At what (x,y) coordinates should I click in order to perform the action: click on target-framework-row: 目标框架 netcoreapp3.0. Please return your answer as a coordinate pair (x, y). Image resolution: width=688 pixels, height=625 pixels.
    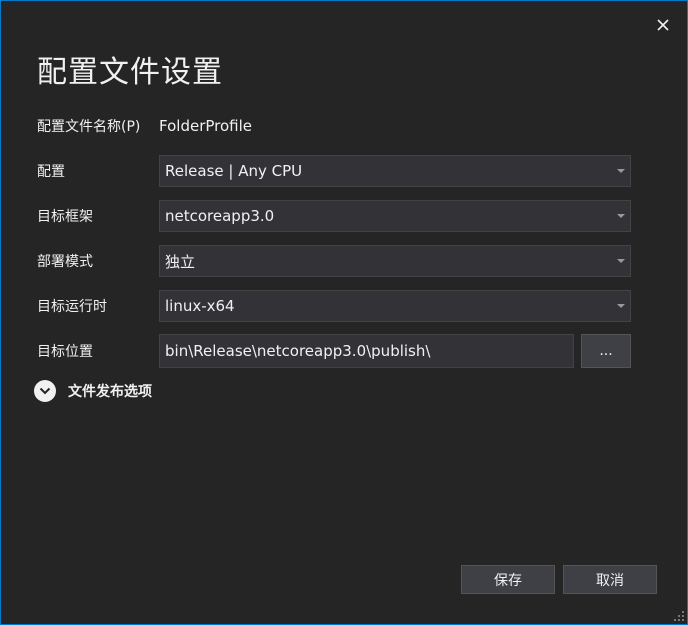
    Looking at the image, I should click on (335, 216).